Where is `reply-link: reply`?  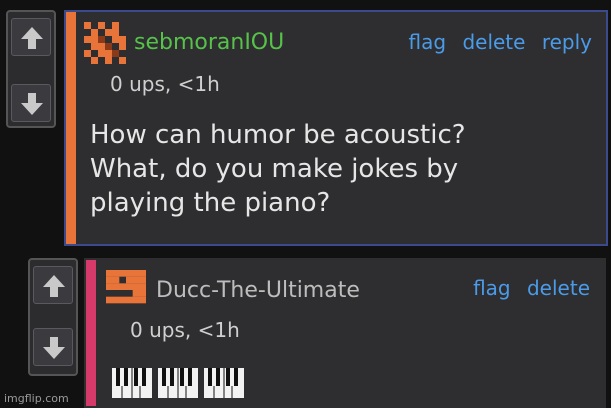
reply-link: reply is located at coordinates (567, 42).